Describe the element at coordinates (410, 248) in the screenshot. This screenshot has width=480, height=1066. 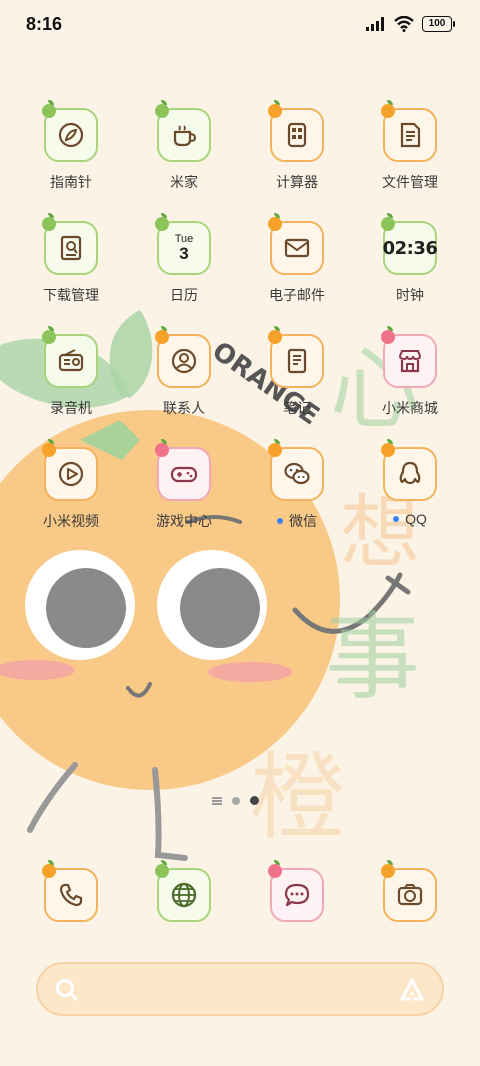
I see `clock-icon: 02:36` at that location.